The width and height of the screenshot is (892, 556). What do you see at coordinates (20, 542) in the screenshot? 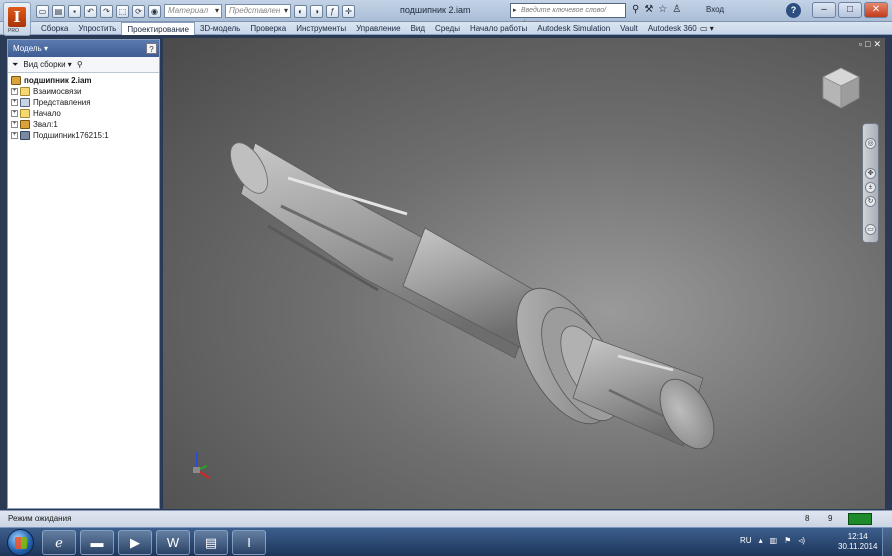
I see `start-button` at bounding box center [20, 542].